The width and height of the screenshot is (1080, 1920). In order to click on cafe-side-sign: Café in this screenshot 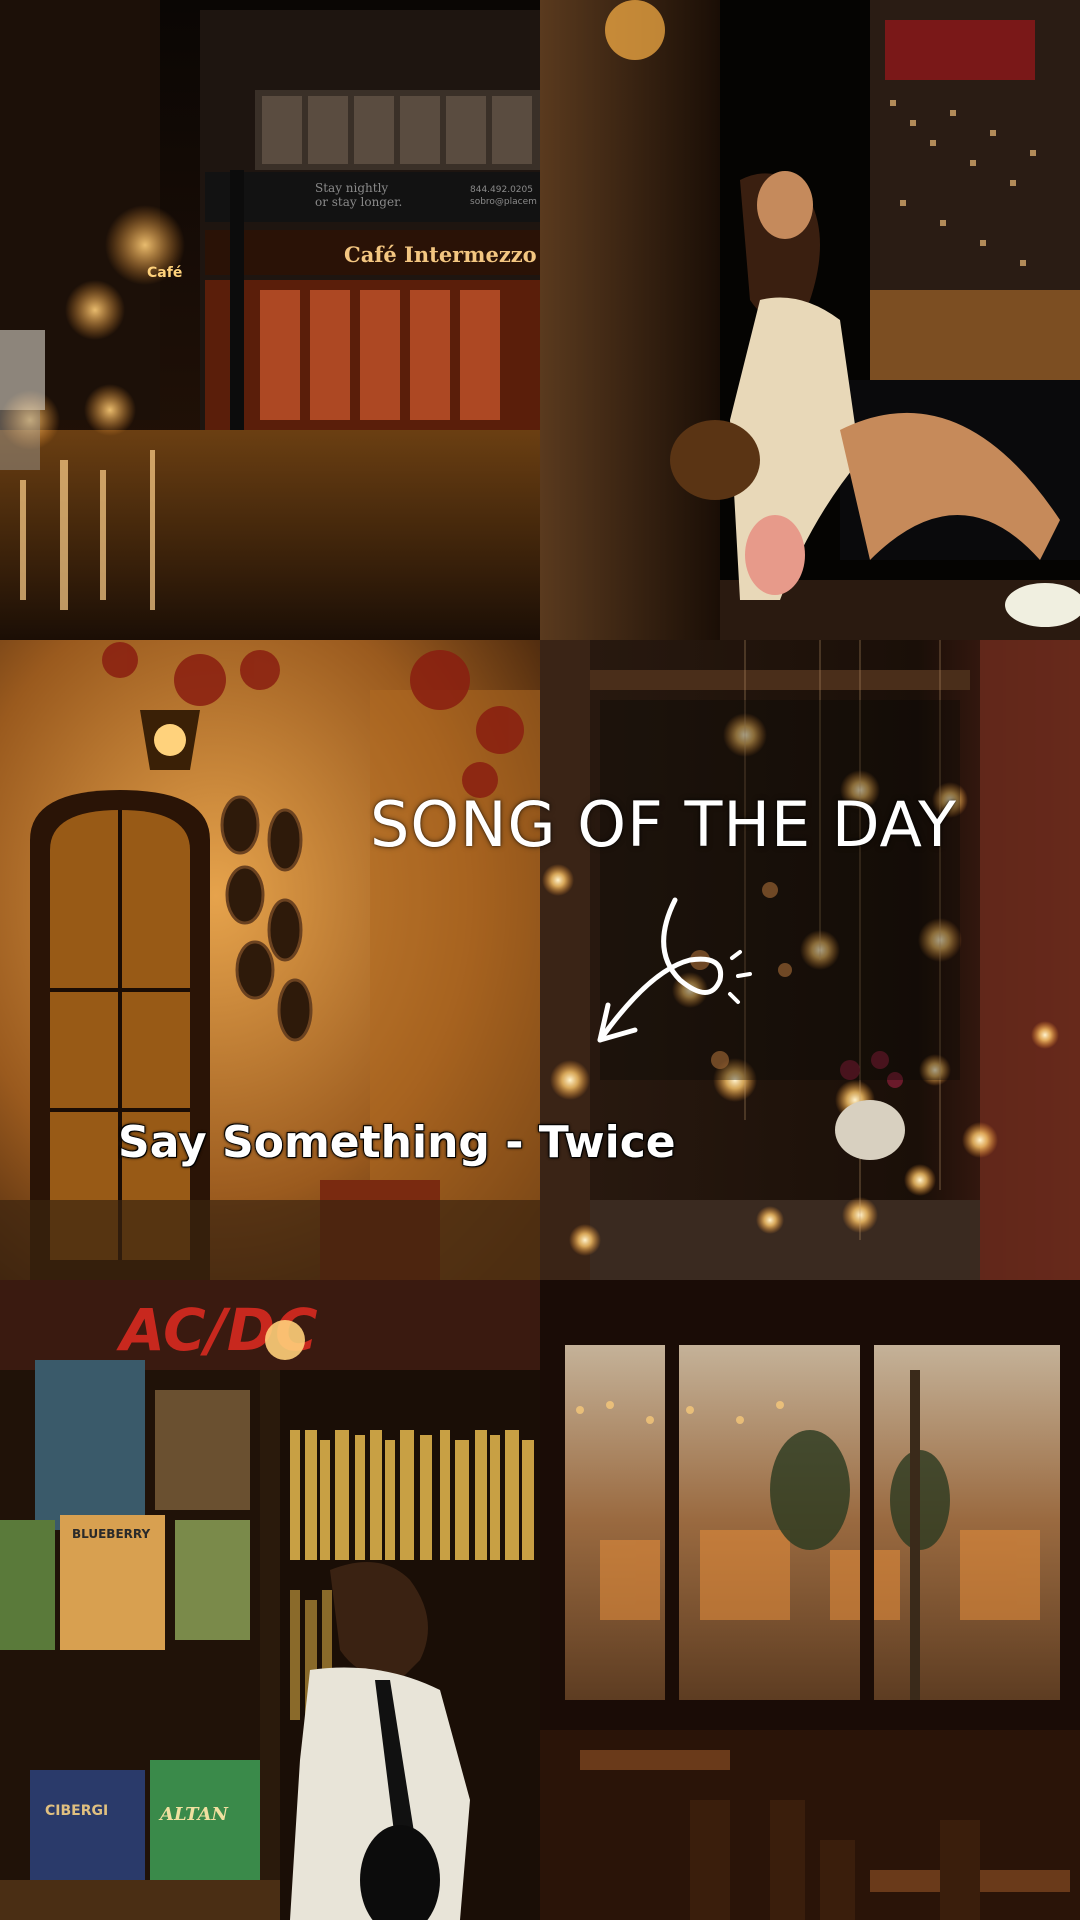, I will do `click(164, 273)`.